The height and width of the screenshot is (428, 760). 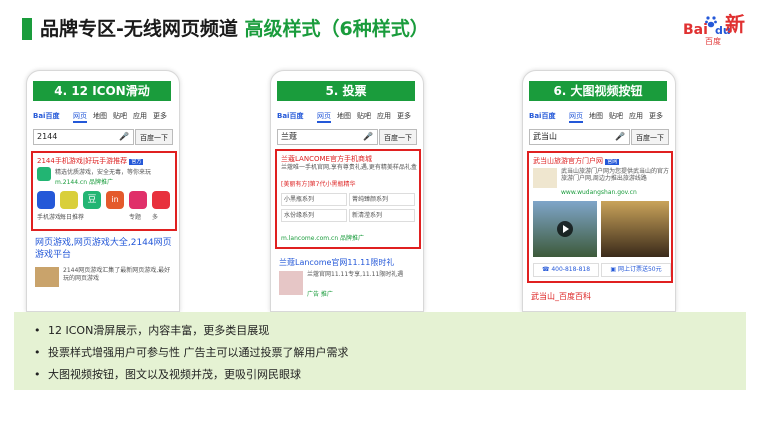 I want to click on icon-slider: 豆 in 手机游戏 每日推荐 专题 多, so click(x=106, y=208).